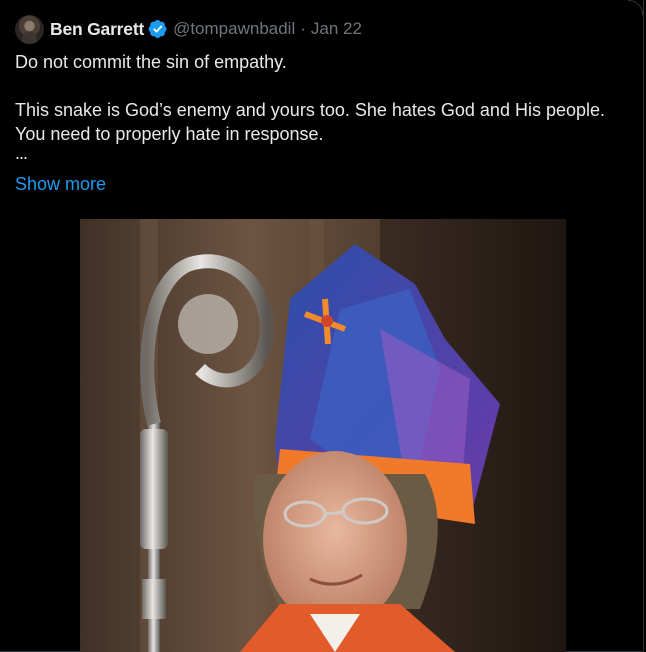 The image size is (646, 652). I want to click on show-more-link: Show more, so click(60, 184).